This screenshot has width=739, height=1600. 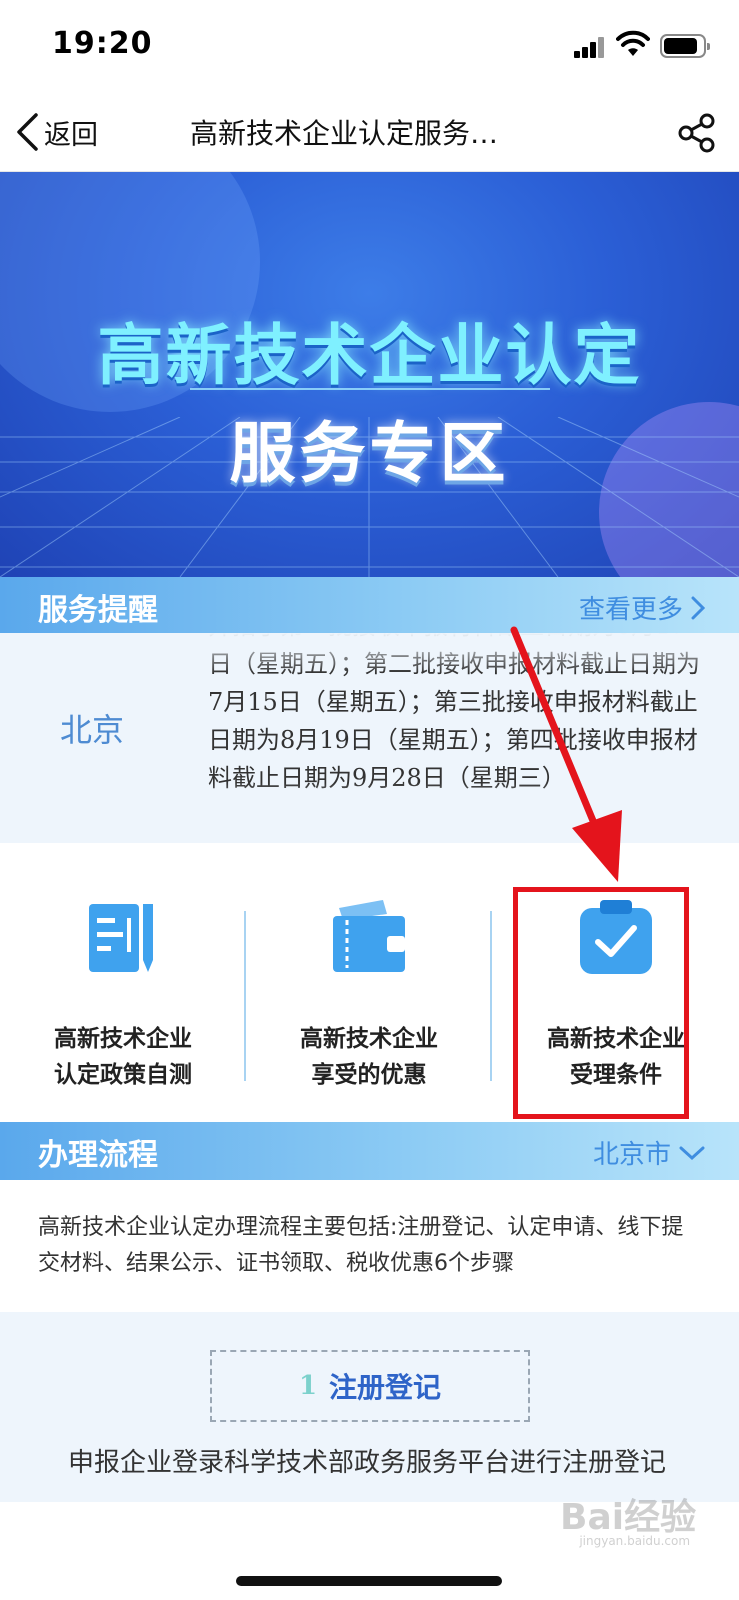 What do you see at coordinates (369, 936) in the screenshot?
I see `wallet-icon` at bounding box center [369, 936].